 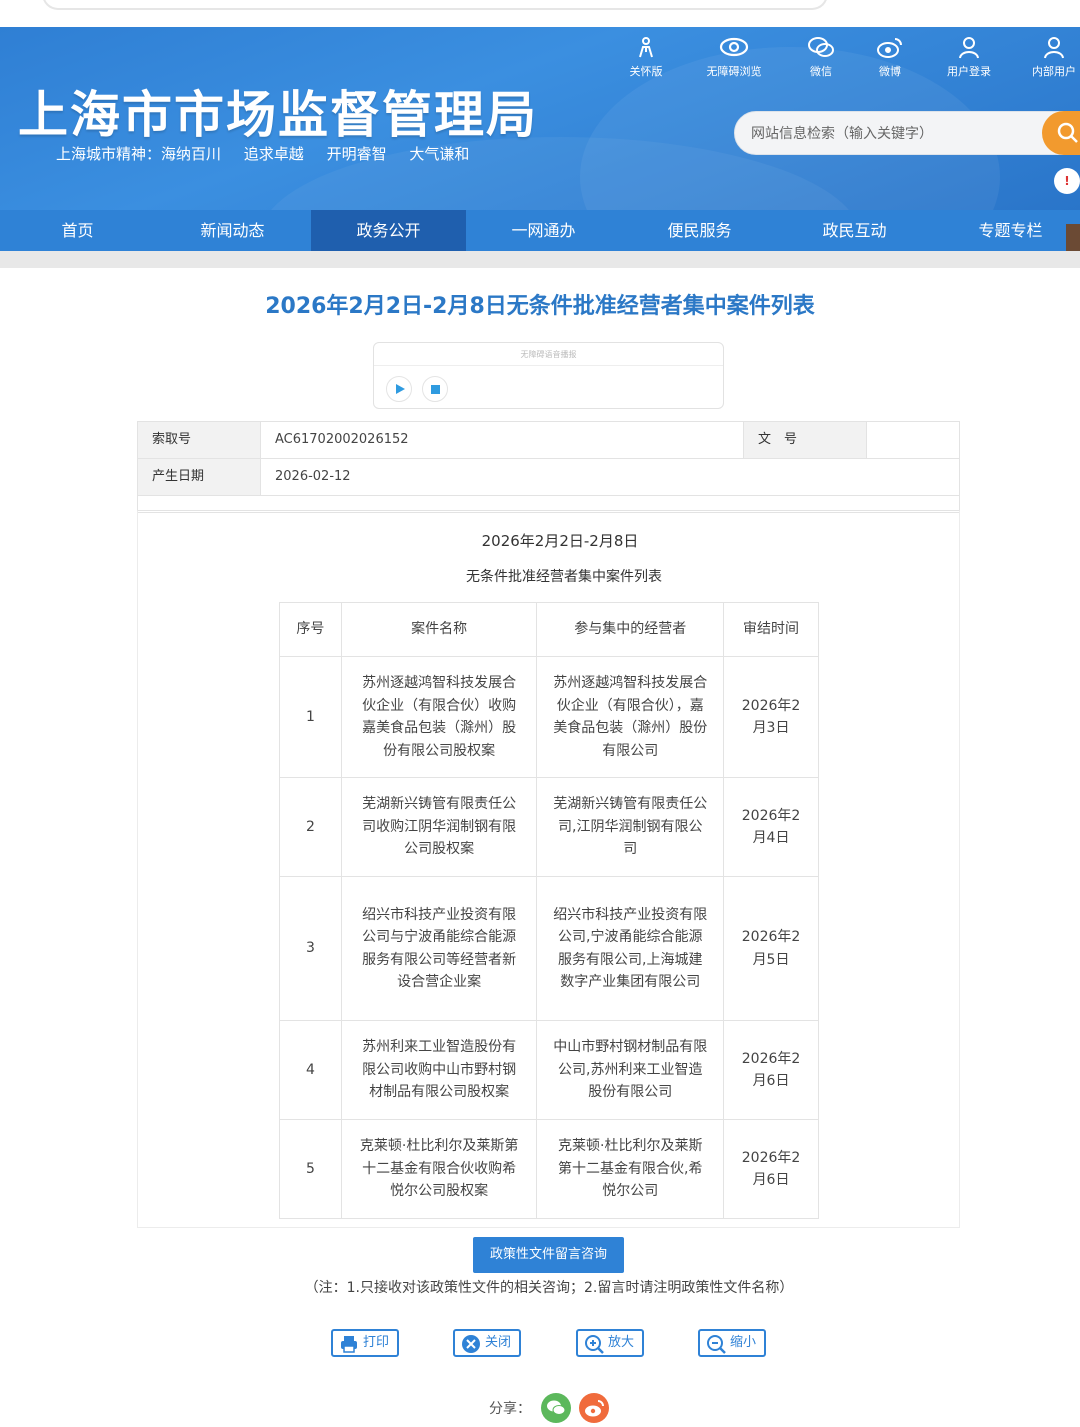 What do you see at coordinates (556, 1408) in the screenshot?
I see `wechat-share-icon` at bounding box center [556, 1408].